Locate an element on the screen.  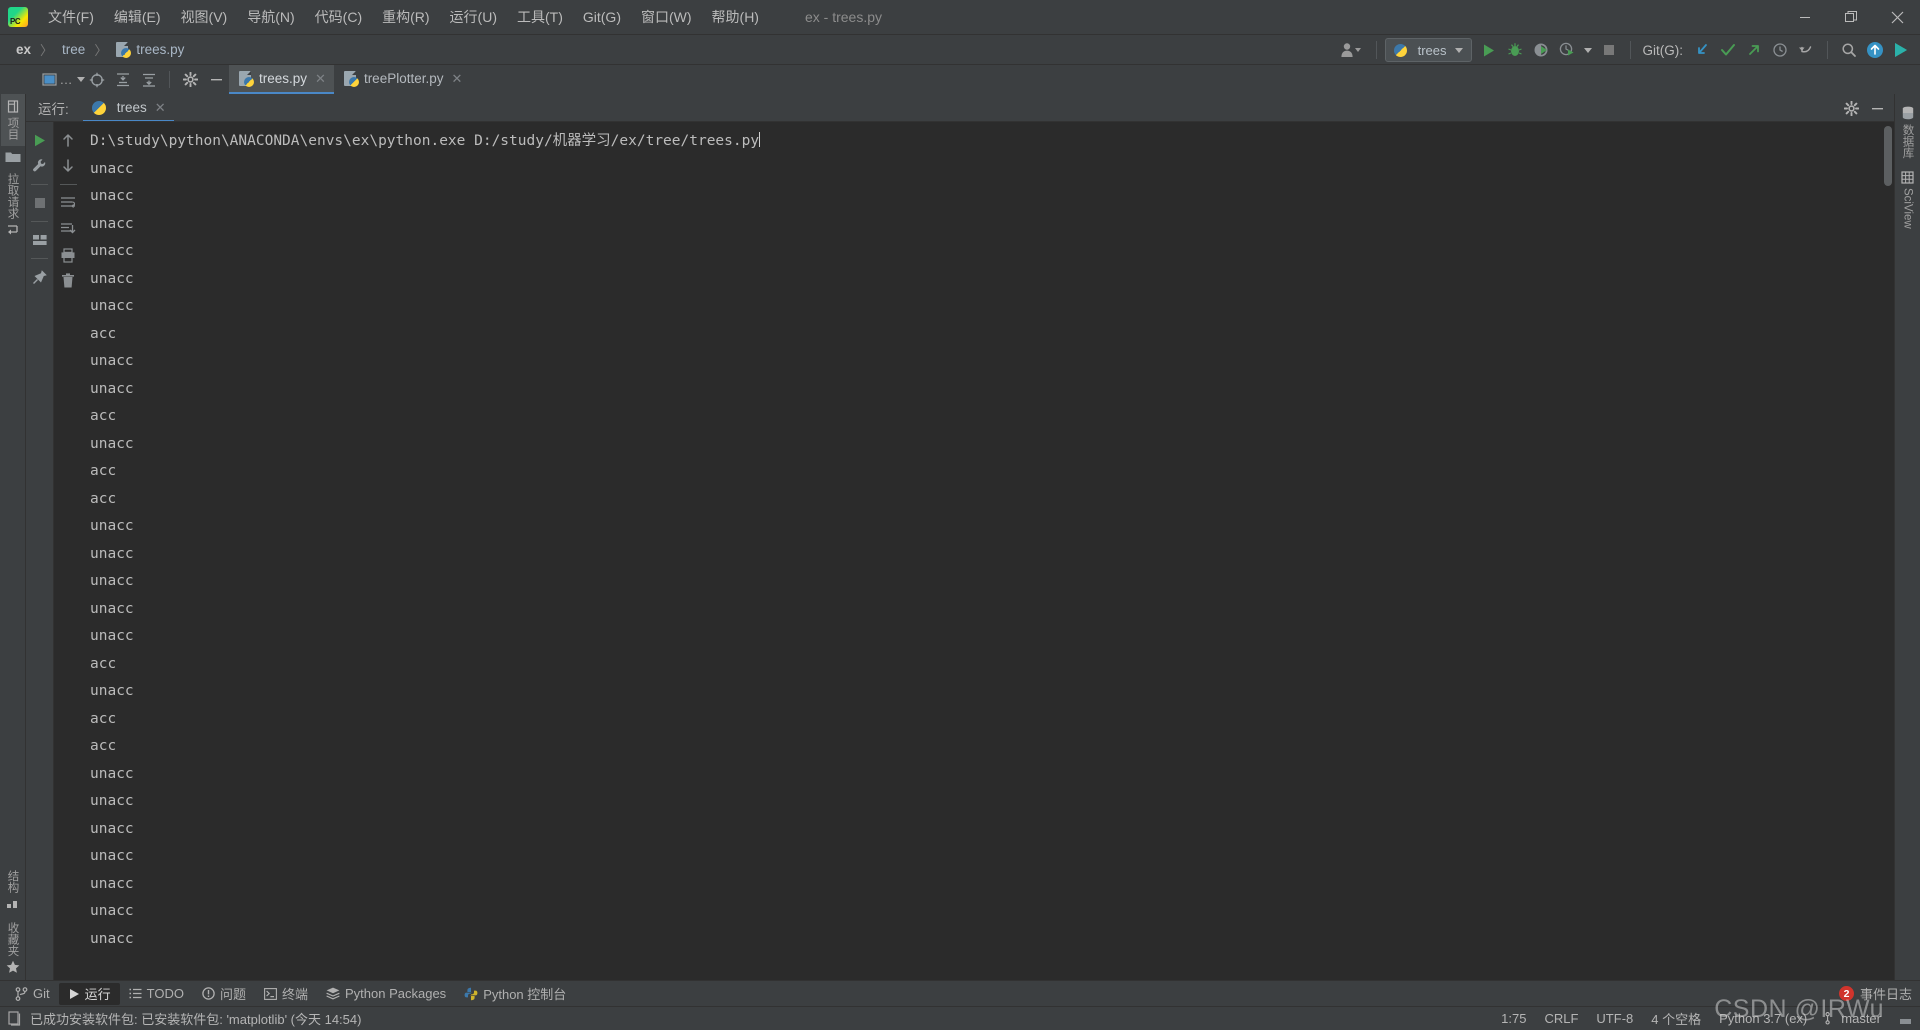
upload-cloud-icon is located at coordinates (1875, 50).